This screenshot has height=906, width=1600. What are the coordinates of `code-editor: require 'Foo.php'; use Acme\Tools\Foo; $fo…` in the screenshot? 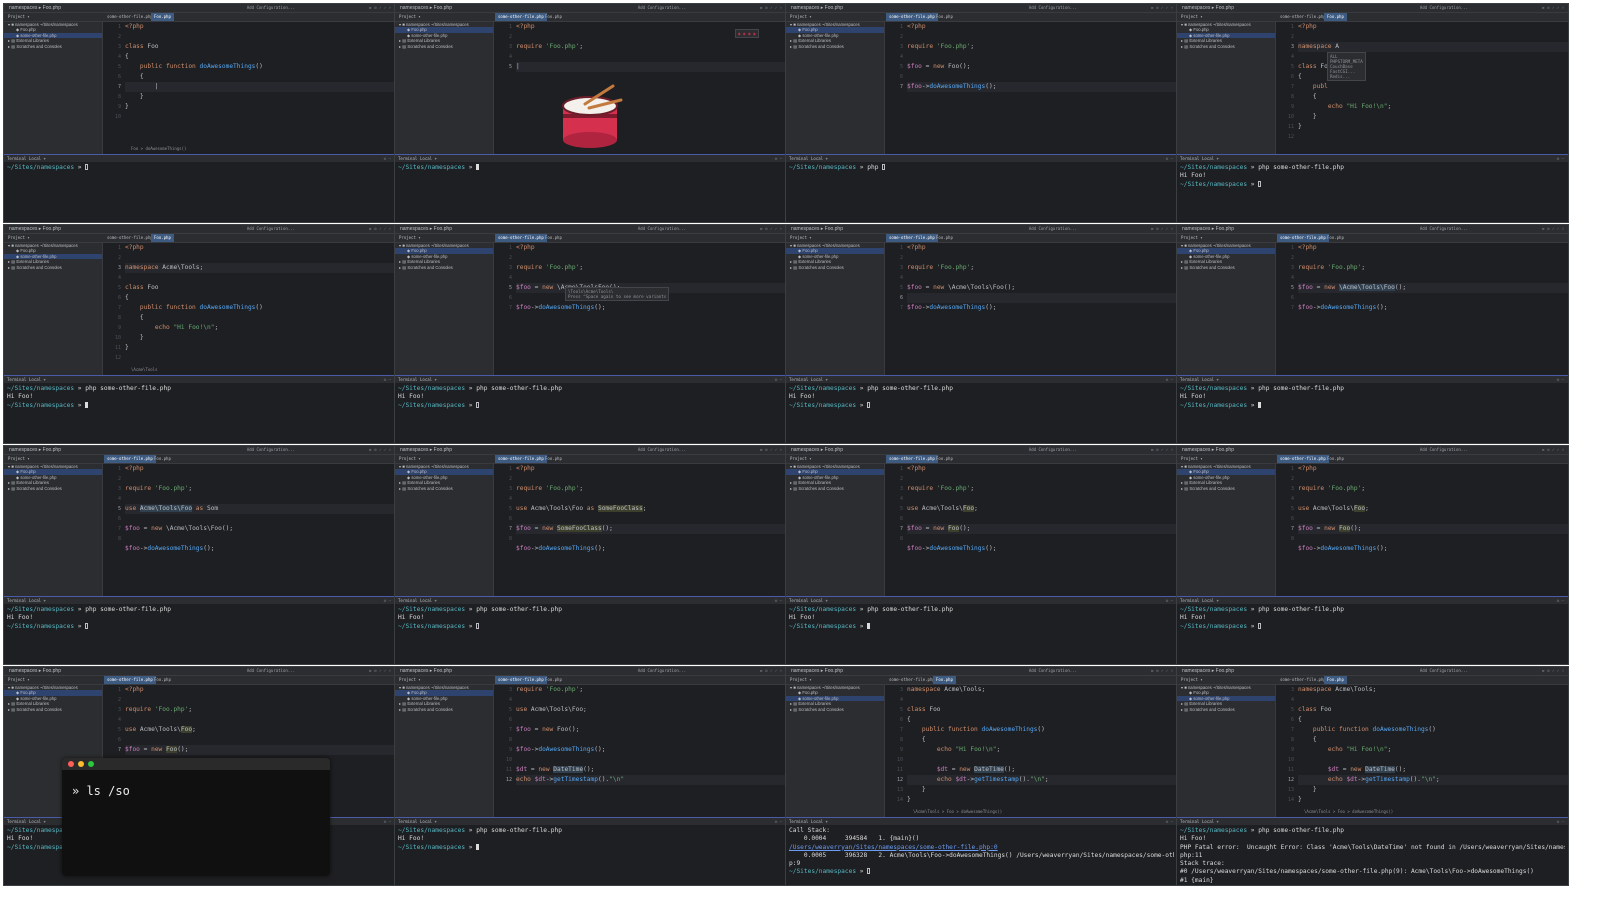 It's located at (651, 751).